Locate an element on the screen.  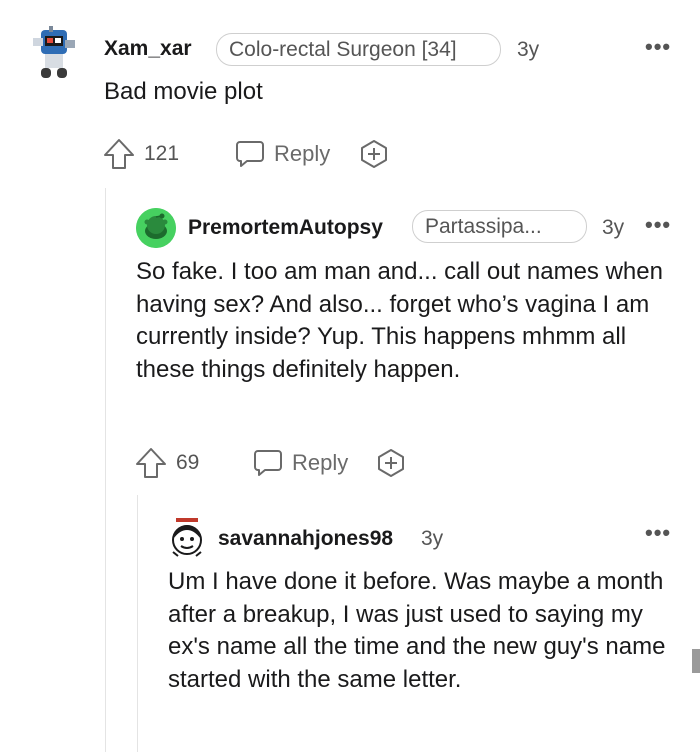
username: Xam_xar is located at coordinates (148, 49).